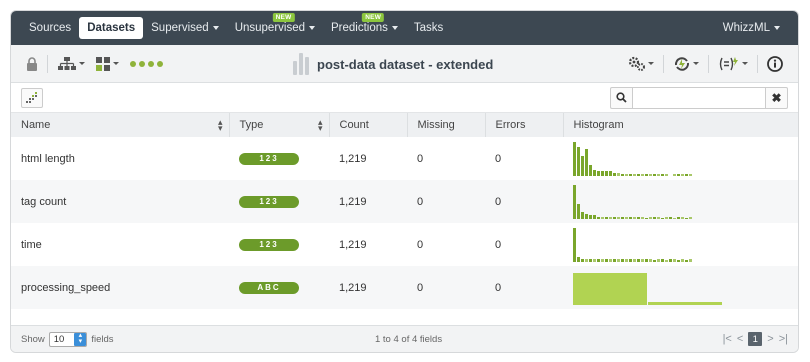 The width and height of the screenshot is (810, 362). Describe the element at coordinates (368, 125) in the screenshot. I see `column-header-count: Count` at that location.